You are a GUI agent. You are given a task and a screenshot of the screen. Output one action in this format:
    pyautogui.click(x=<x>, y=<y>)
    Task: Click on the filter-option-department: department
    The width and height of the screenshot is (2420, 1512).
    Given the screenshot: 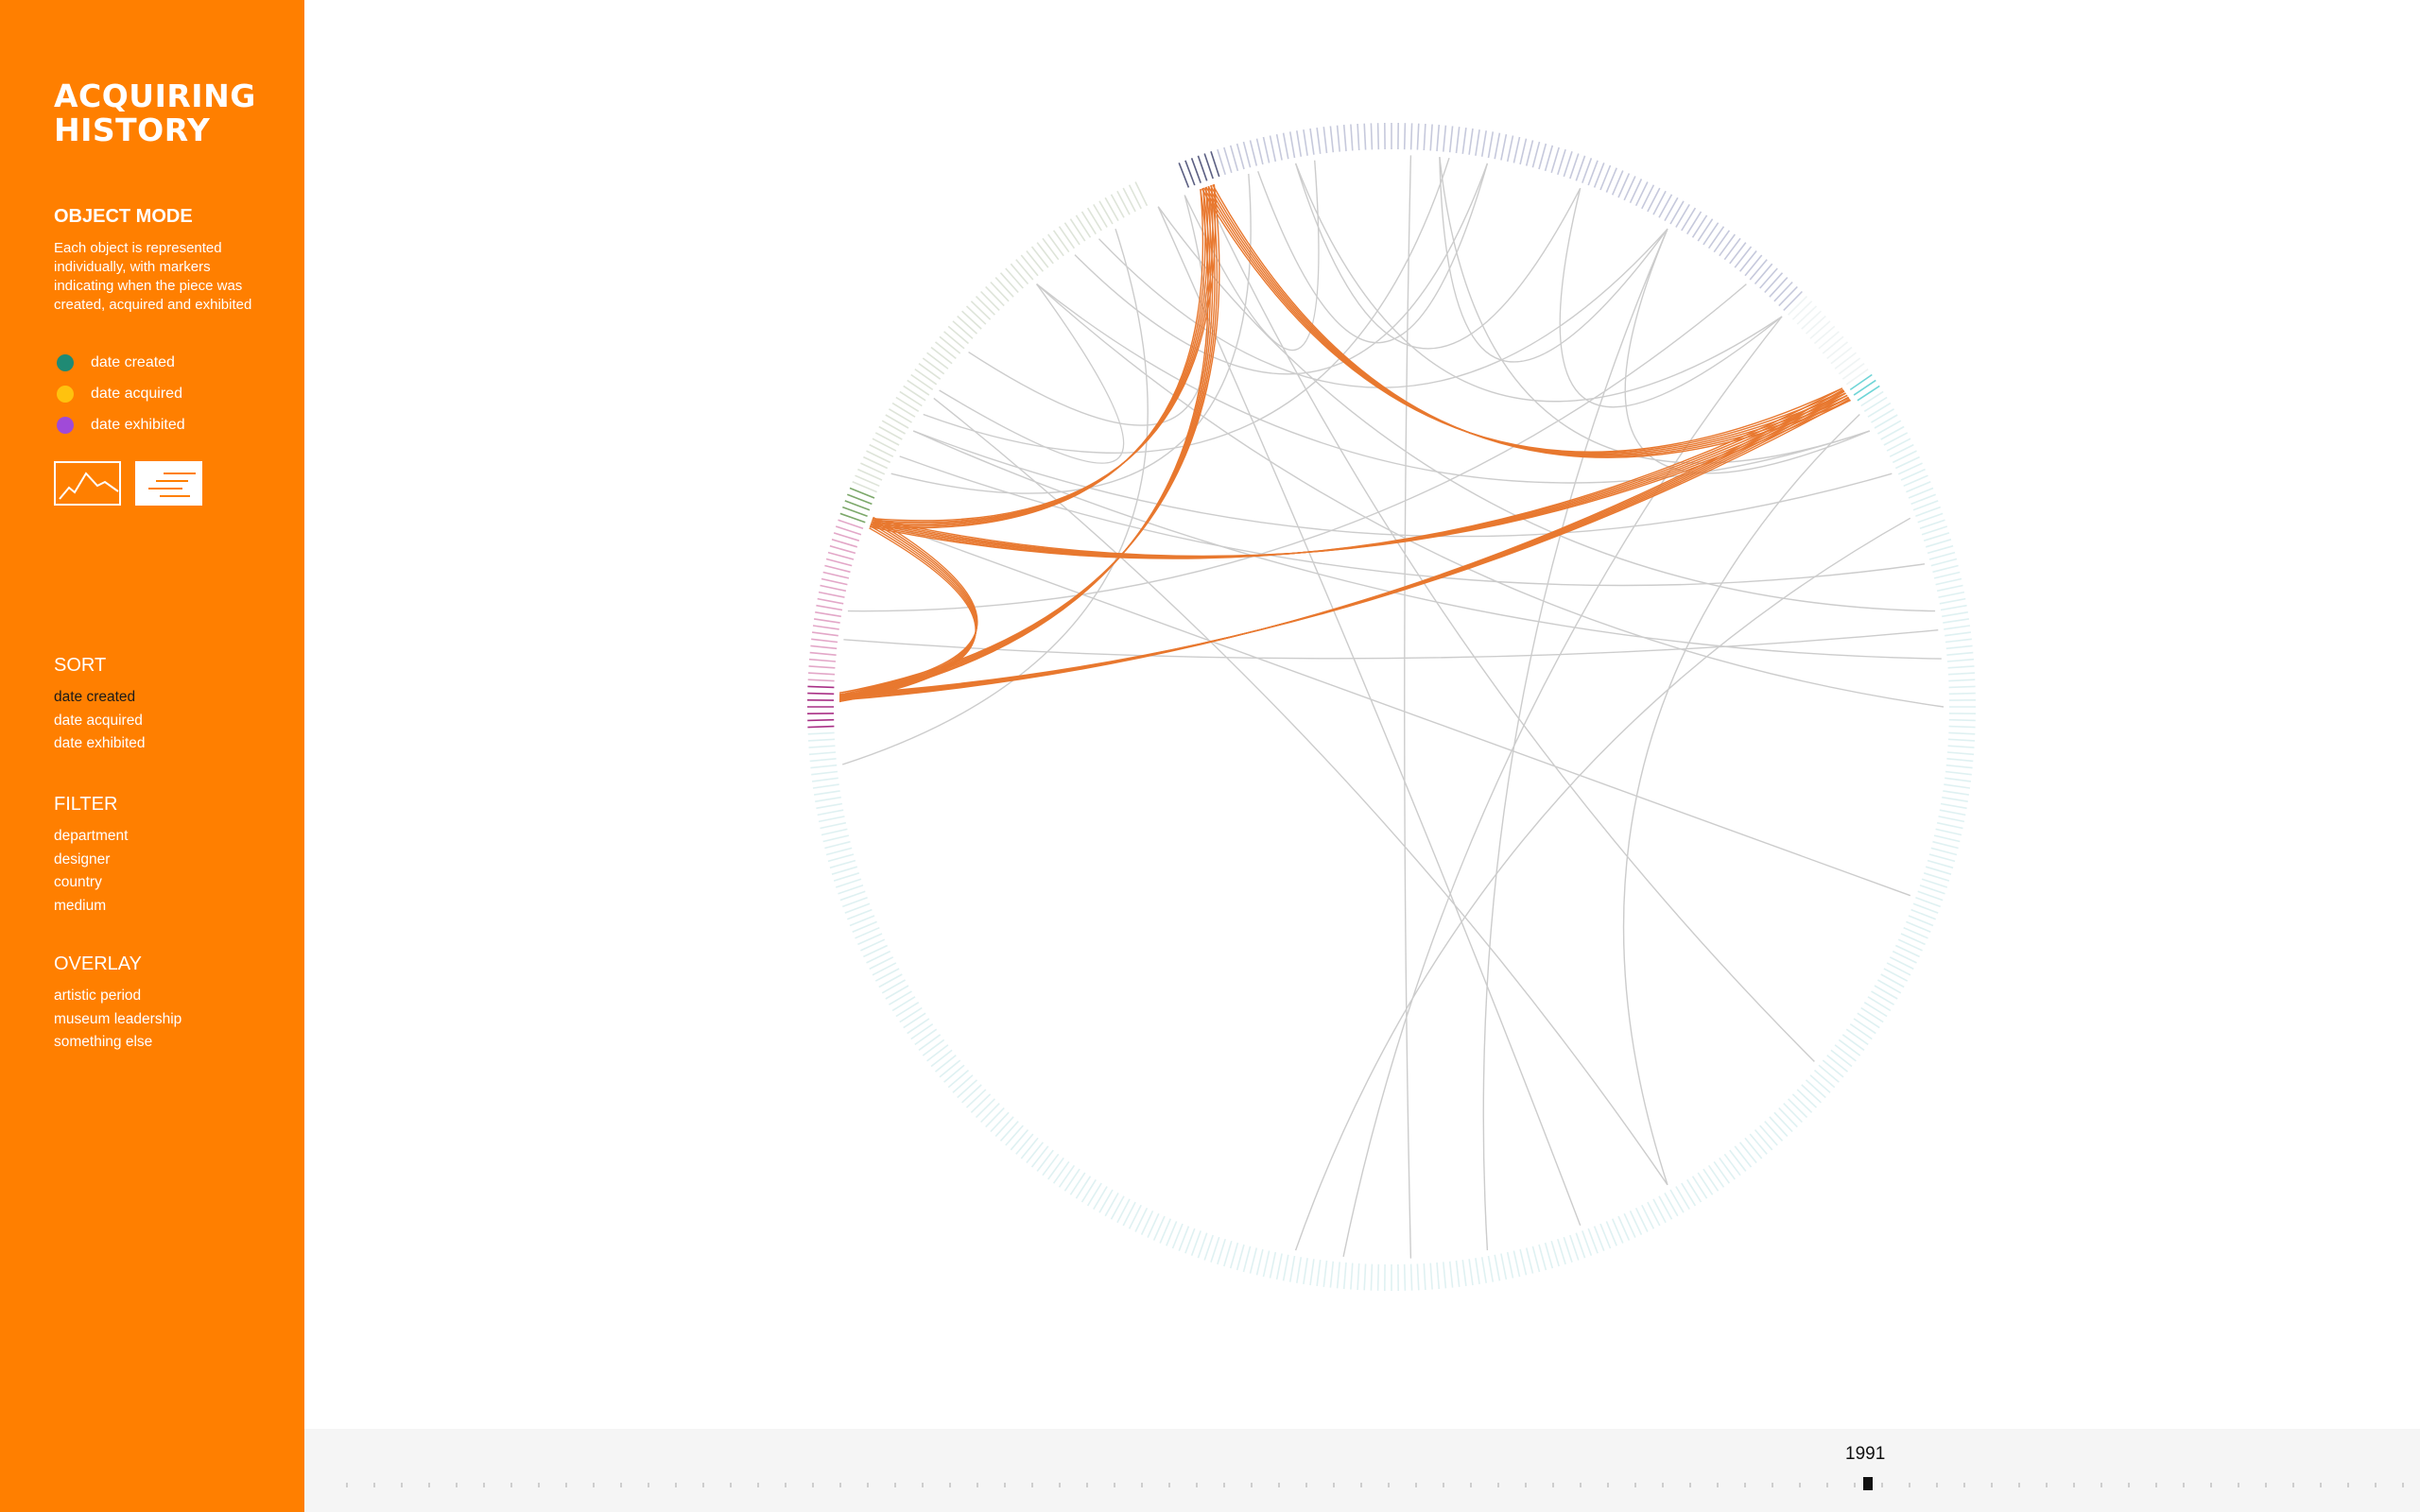 What is the action you would take?
    pyautogui.click(x=91, y=837)
    